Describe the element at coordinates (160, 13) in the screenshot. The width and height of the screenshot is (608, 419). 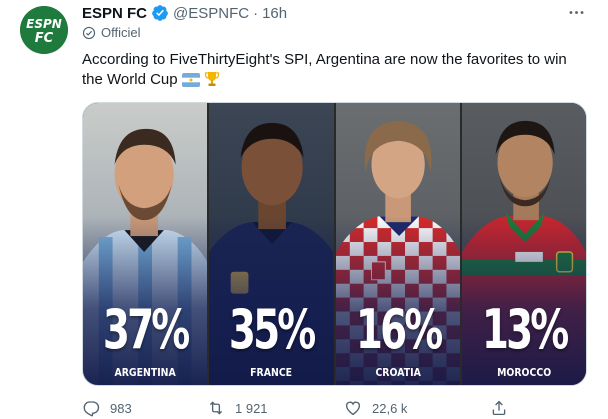
I see `verified-badge-icon` at that location.